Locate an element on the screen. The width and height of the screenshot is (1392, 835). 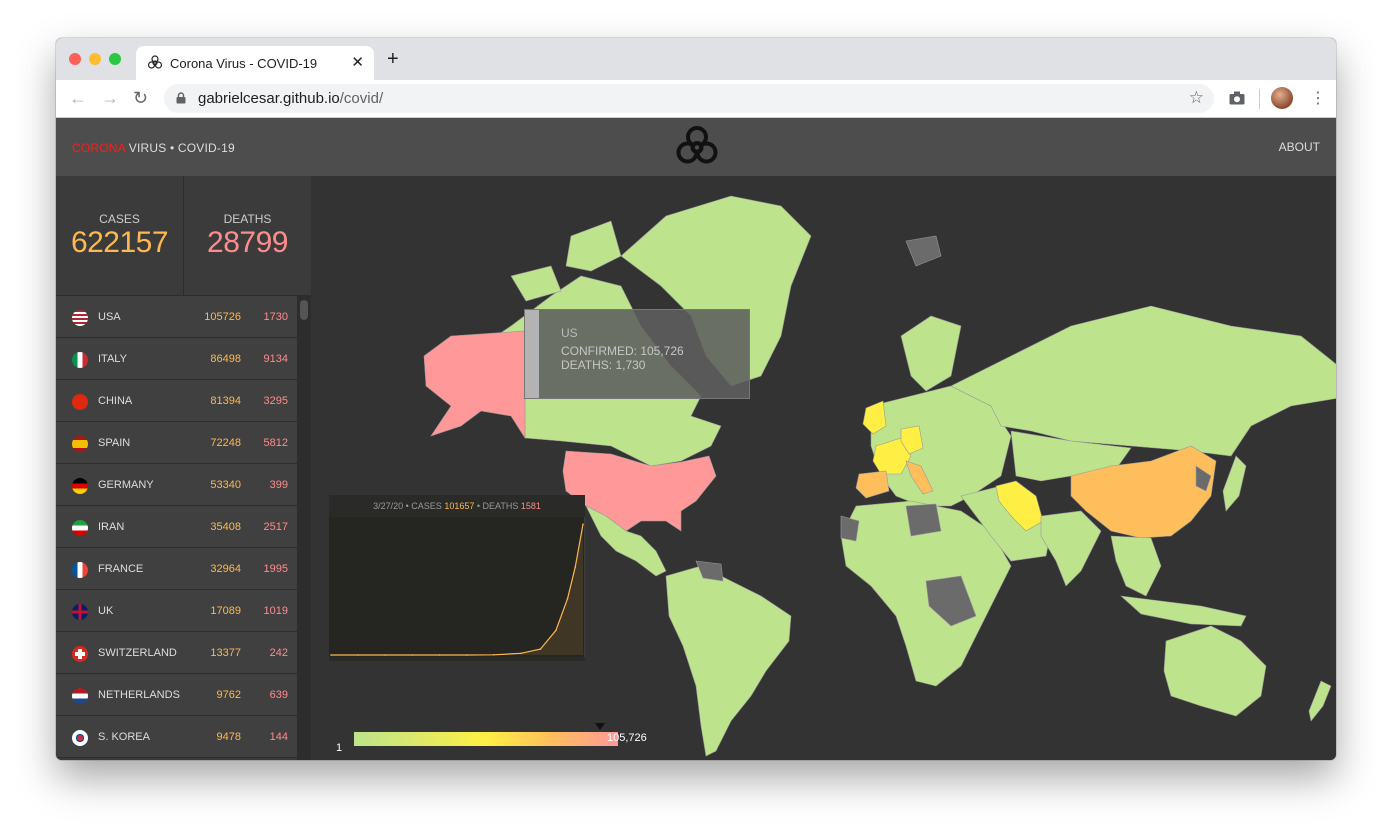
country-scandinavia is located at coordinates (931, 353).